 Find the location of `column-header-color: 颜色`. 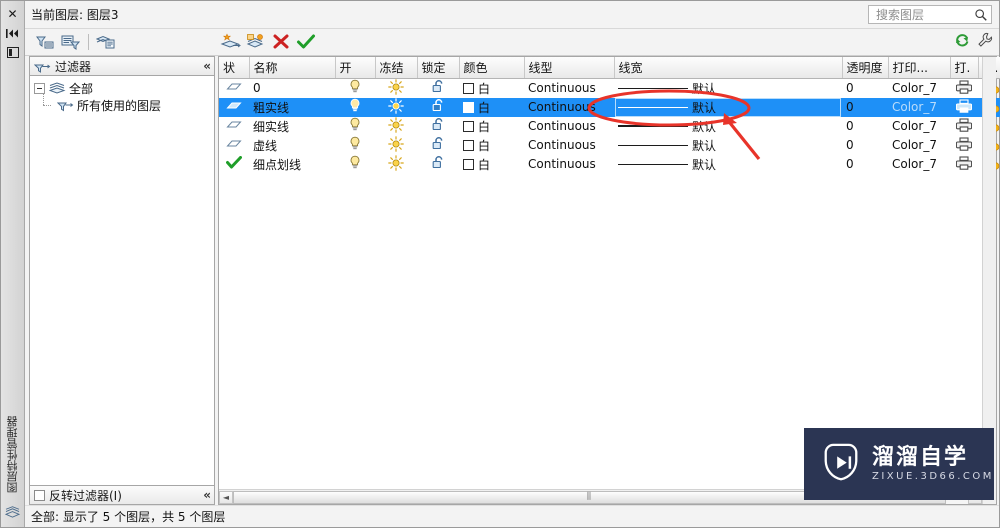

column-header-color: 颜色 is located at coordinates (492, 68).